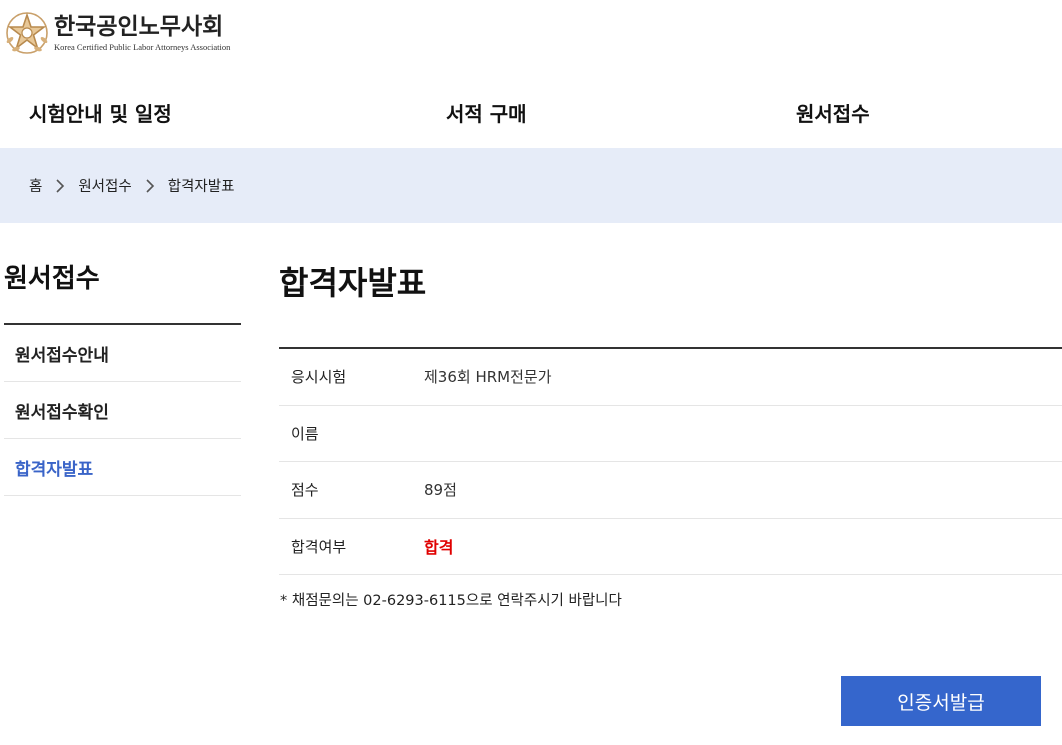  What do you see at coordinates (670, 547) in the screenshot?
I see `table-row: 합격여부 합격` at bounding box center [670, 547].